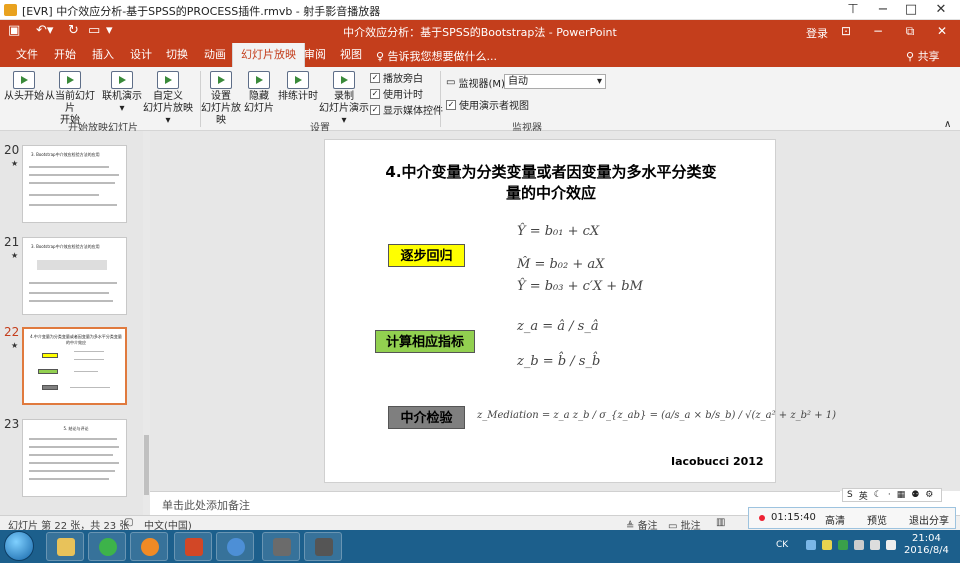 The image size is (960, 563). Describe the element at coordinates (76, 339) in the screenshot. I see `thumb-title: 4.中介变量为分类变量或者因变量为多水平分类变量的中介效应` at that location.